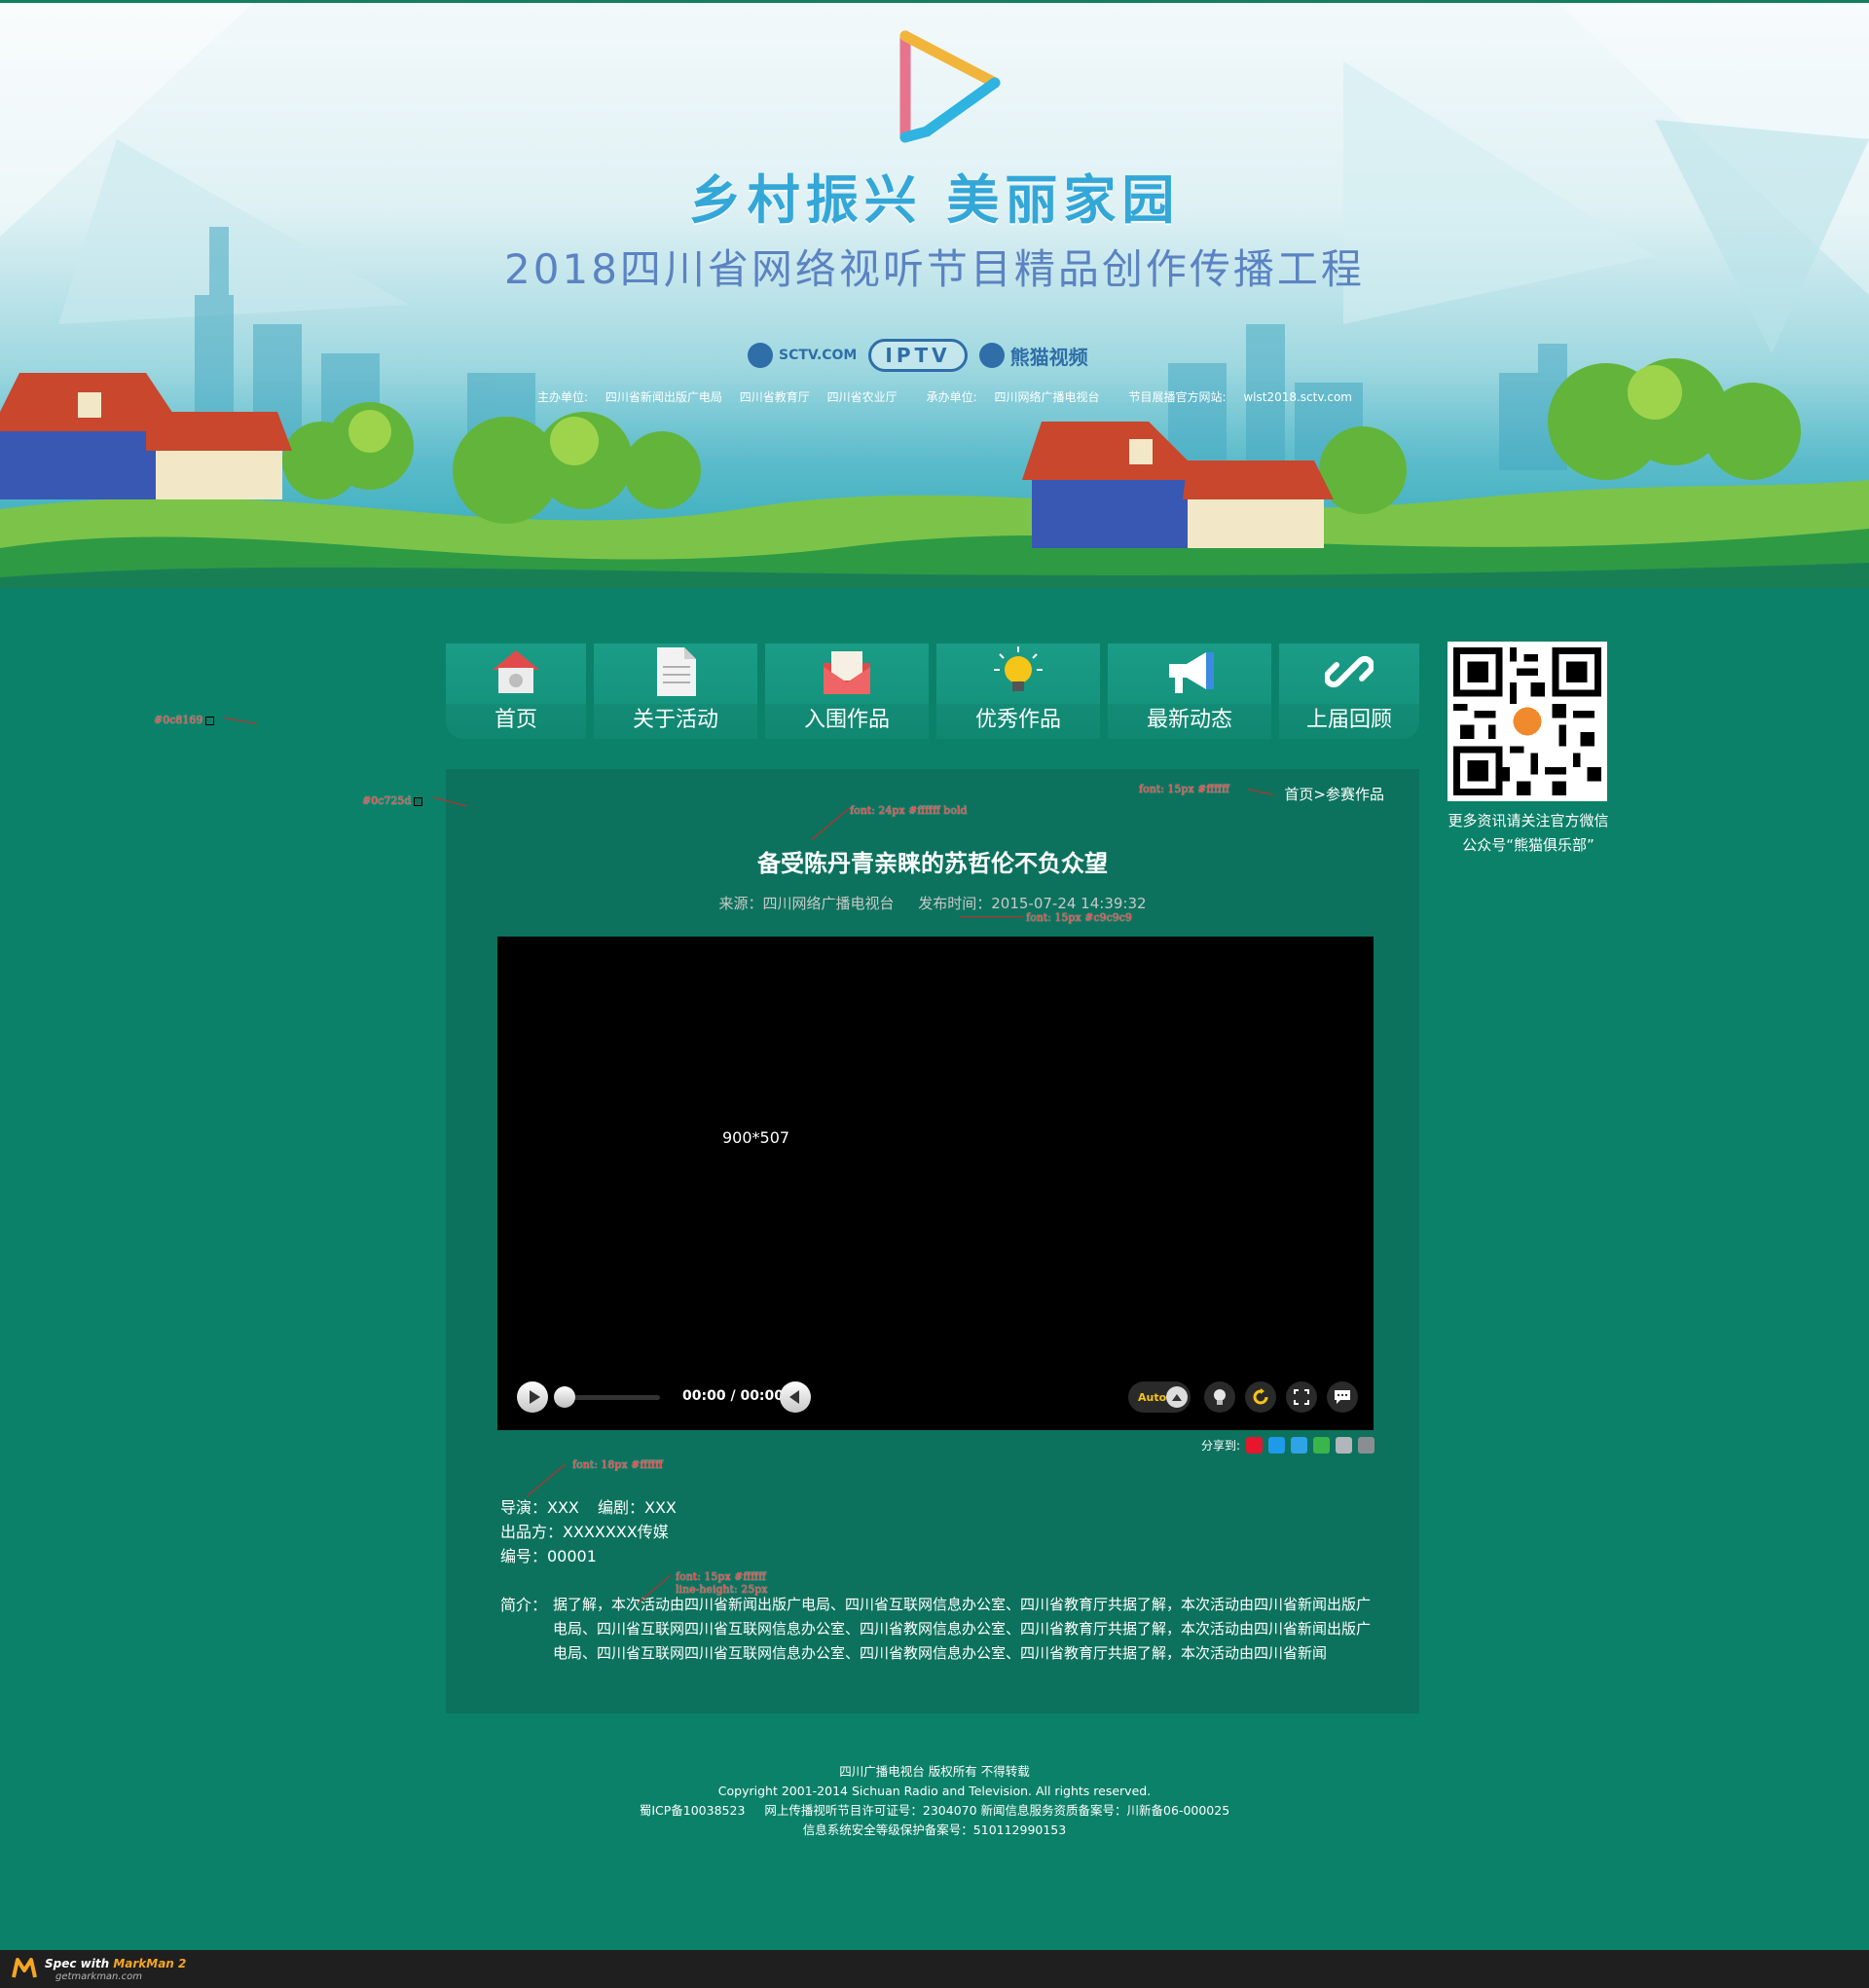  Describe the element at coordinates (760, 355) in the screenshot. I see `sctv-logo-icon` at that location.